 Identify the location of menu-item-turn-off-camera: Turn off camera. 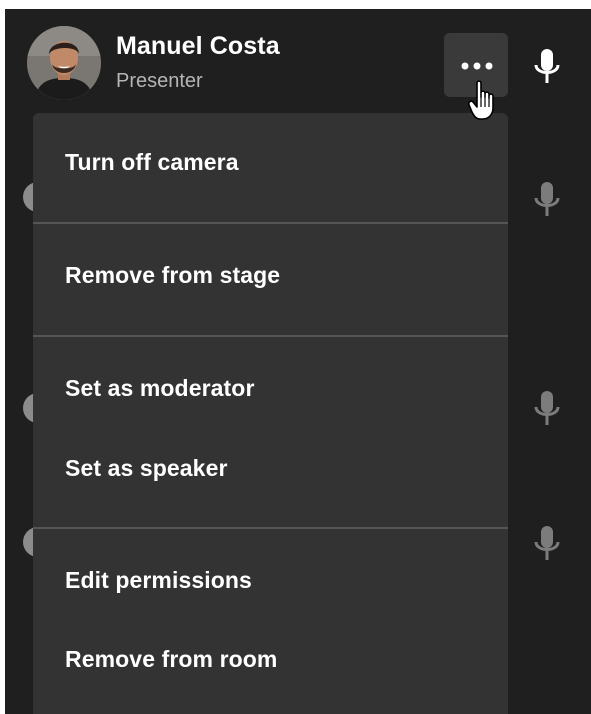
(270, 165).